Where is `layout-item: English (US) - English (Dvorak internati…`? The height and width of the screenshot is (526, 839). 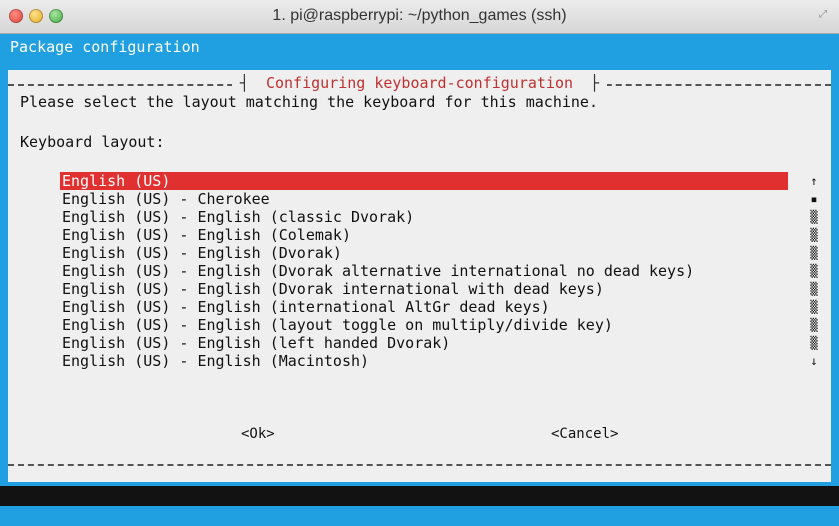
layout-item: English (US) - English (Dvorak internati… is located at coordinates (440, 289).